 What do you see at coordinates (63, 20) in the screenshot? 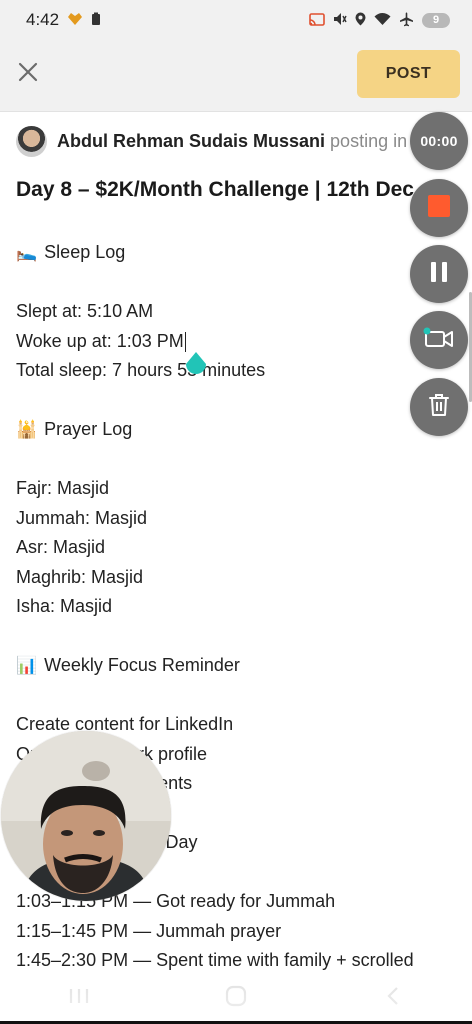
I see `status-left: 4:42` at bounding box center [63, 20].